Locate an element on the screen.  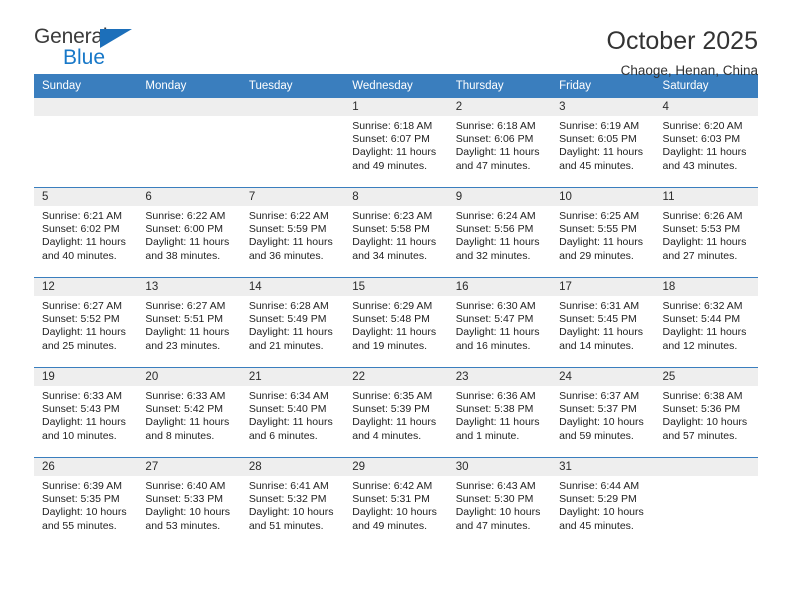
sunrise-text: Sunrise: 6:24 AM is located at coordinates (495, 216).